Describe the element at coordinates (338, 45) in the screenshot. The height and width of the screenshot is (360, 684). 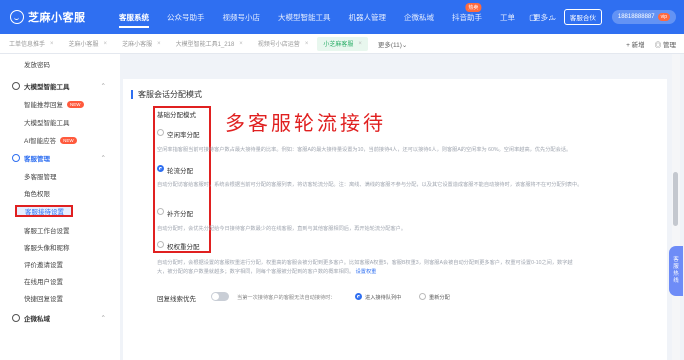
I see `tab-label: 小芝麻客服` at that location.